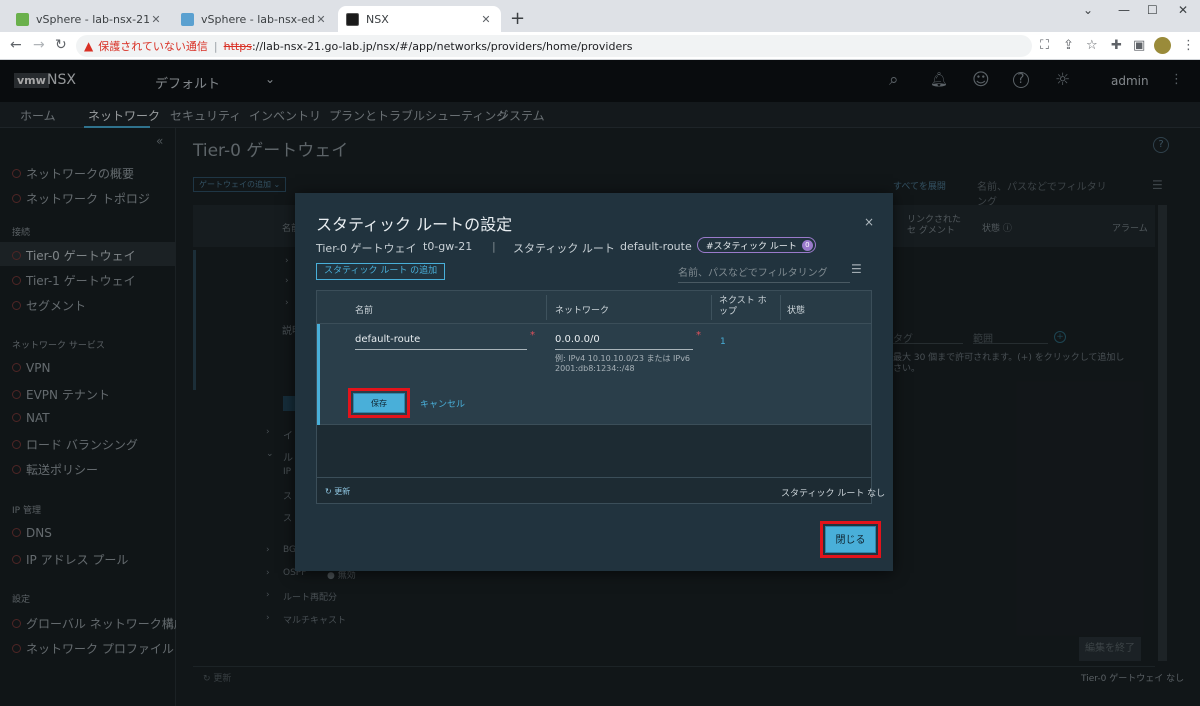  What do you see at coordinates (257, 19) in the screenshot?
I see `browser-tab-title: vSphere - lab-nsx-edge-22 - サマ` at bounding box center [257, 19].